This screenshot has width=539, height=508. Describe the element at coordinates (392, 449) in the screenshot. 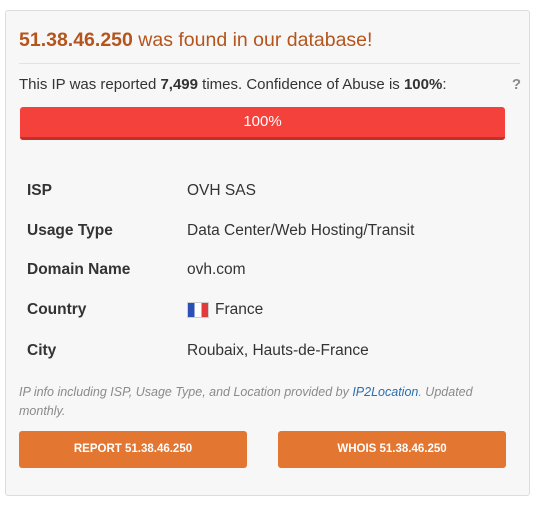

I see `whois-button: WHOIS 51.38.46.250` at that location.